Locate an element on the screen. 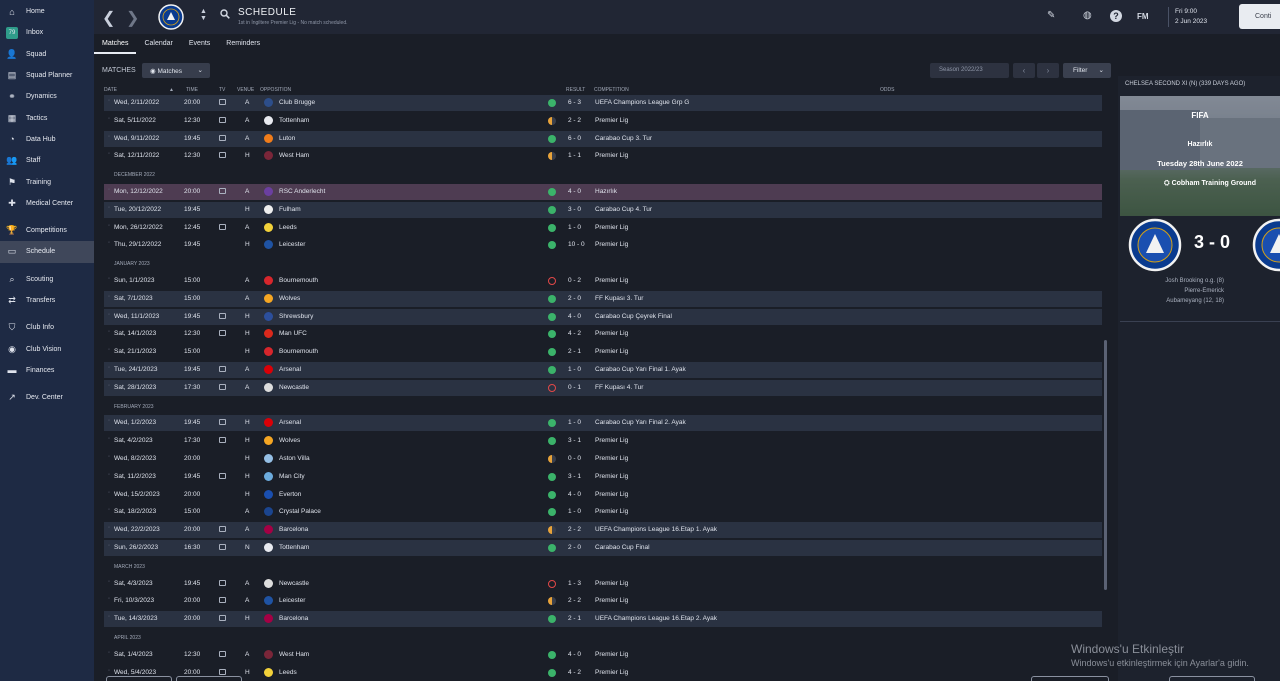  match-result: 6 - 0 is located at coordinates (574, 138).